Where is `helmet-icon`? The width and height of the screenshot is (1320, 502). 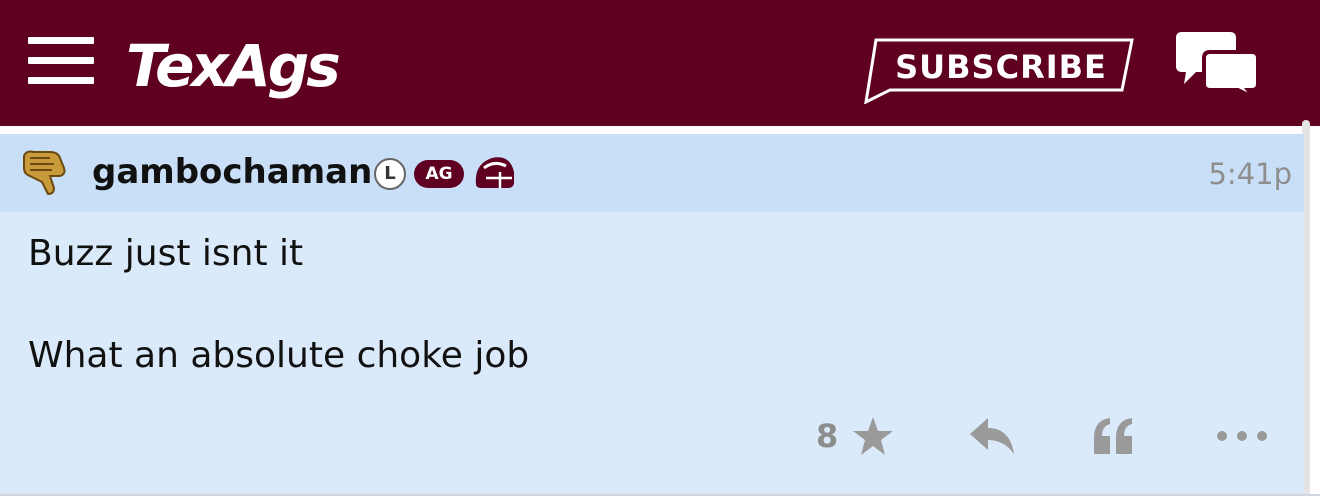
helmet-icon is located at coordinates (494, 173).